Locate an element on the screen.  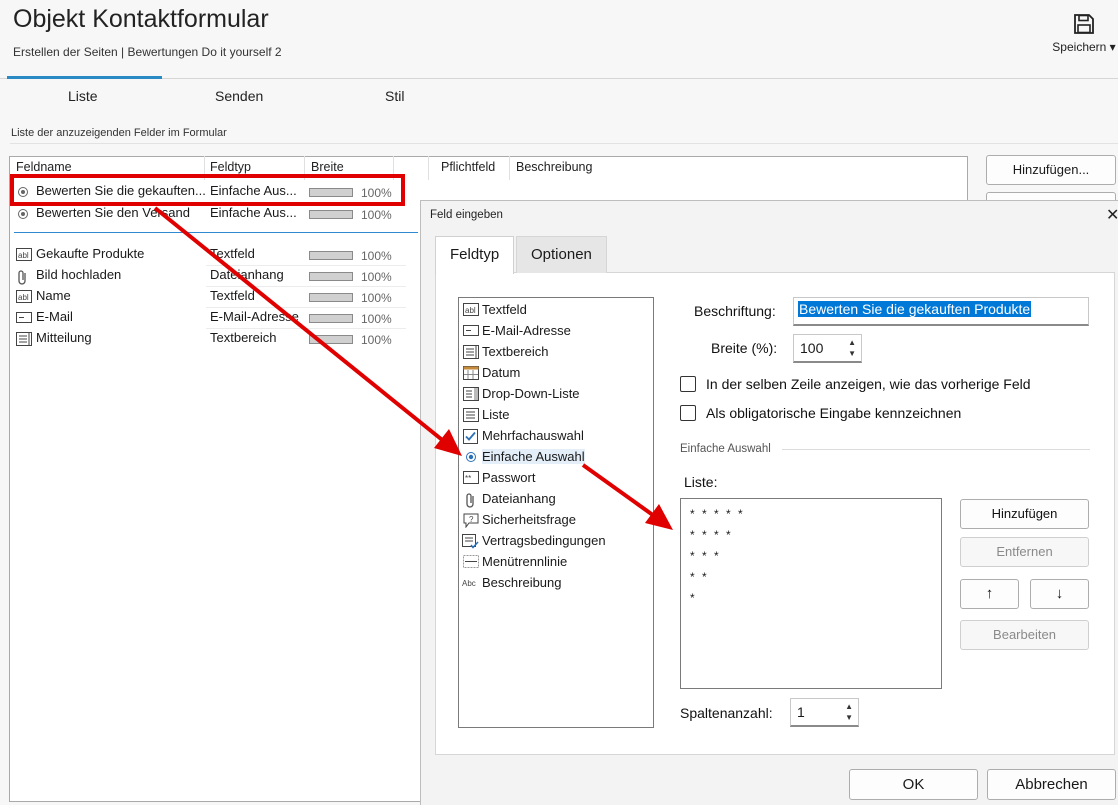
header-divider is located at coordinates (559, 78).